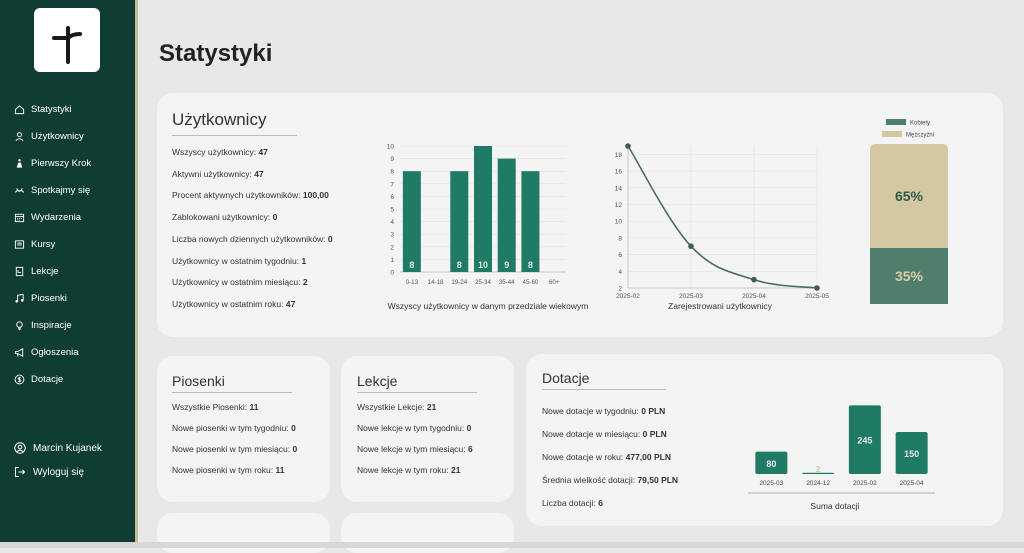 The width and height of the screenshot is (1024, 553). What do you see at coordinates (73, 325) in the screenshot?
I see `sidebar-item-inspiracje: Inspiracje` at bounding box center [73, 325].